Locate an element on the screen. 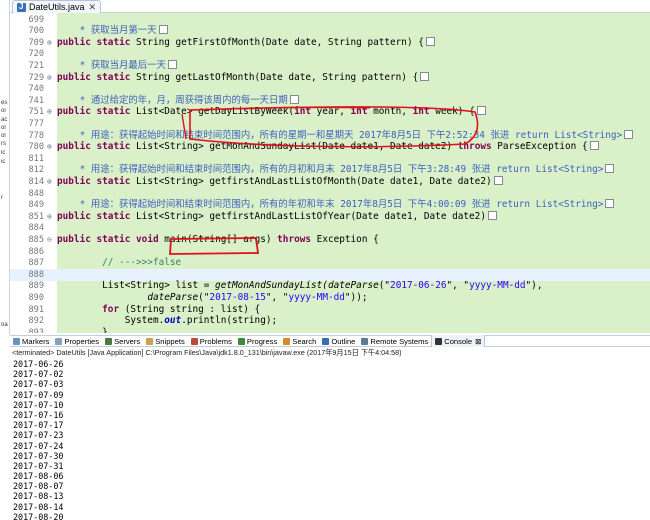  code-line: 886 is located at coordinates (330, 252).